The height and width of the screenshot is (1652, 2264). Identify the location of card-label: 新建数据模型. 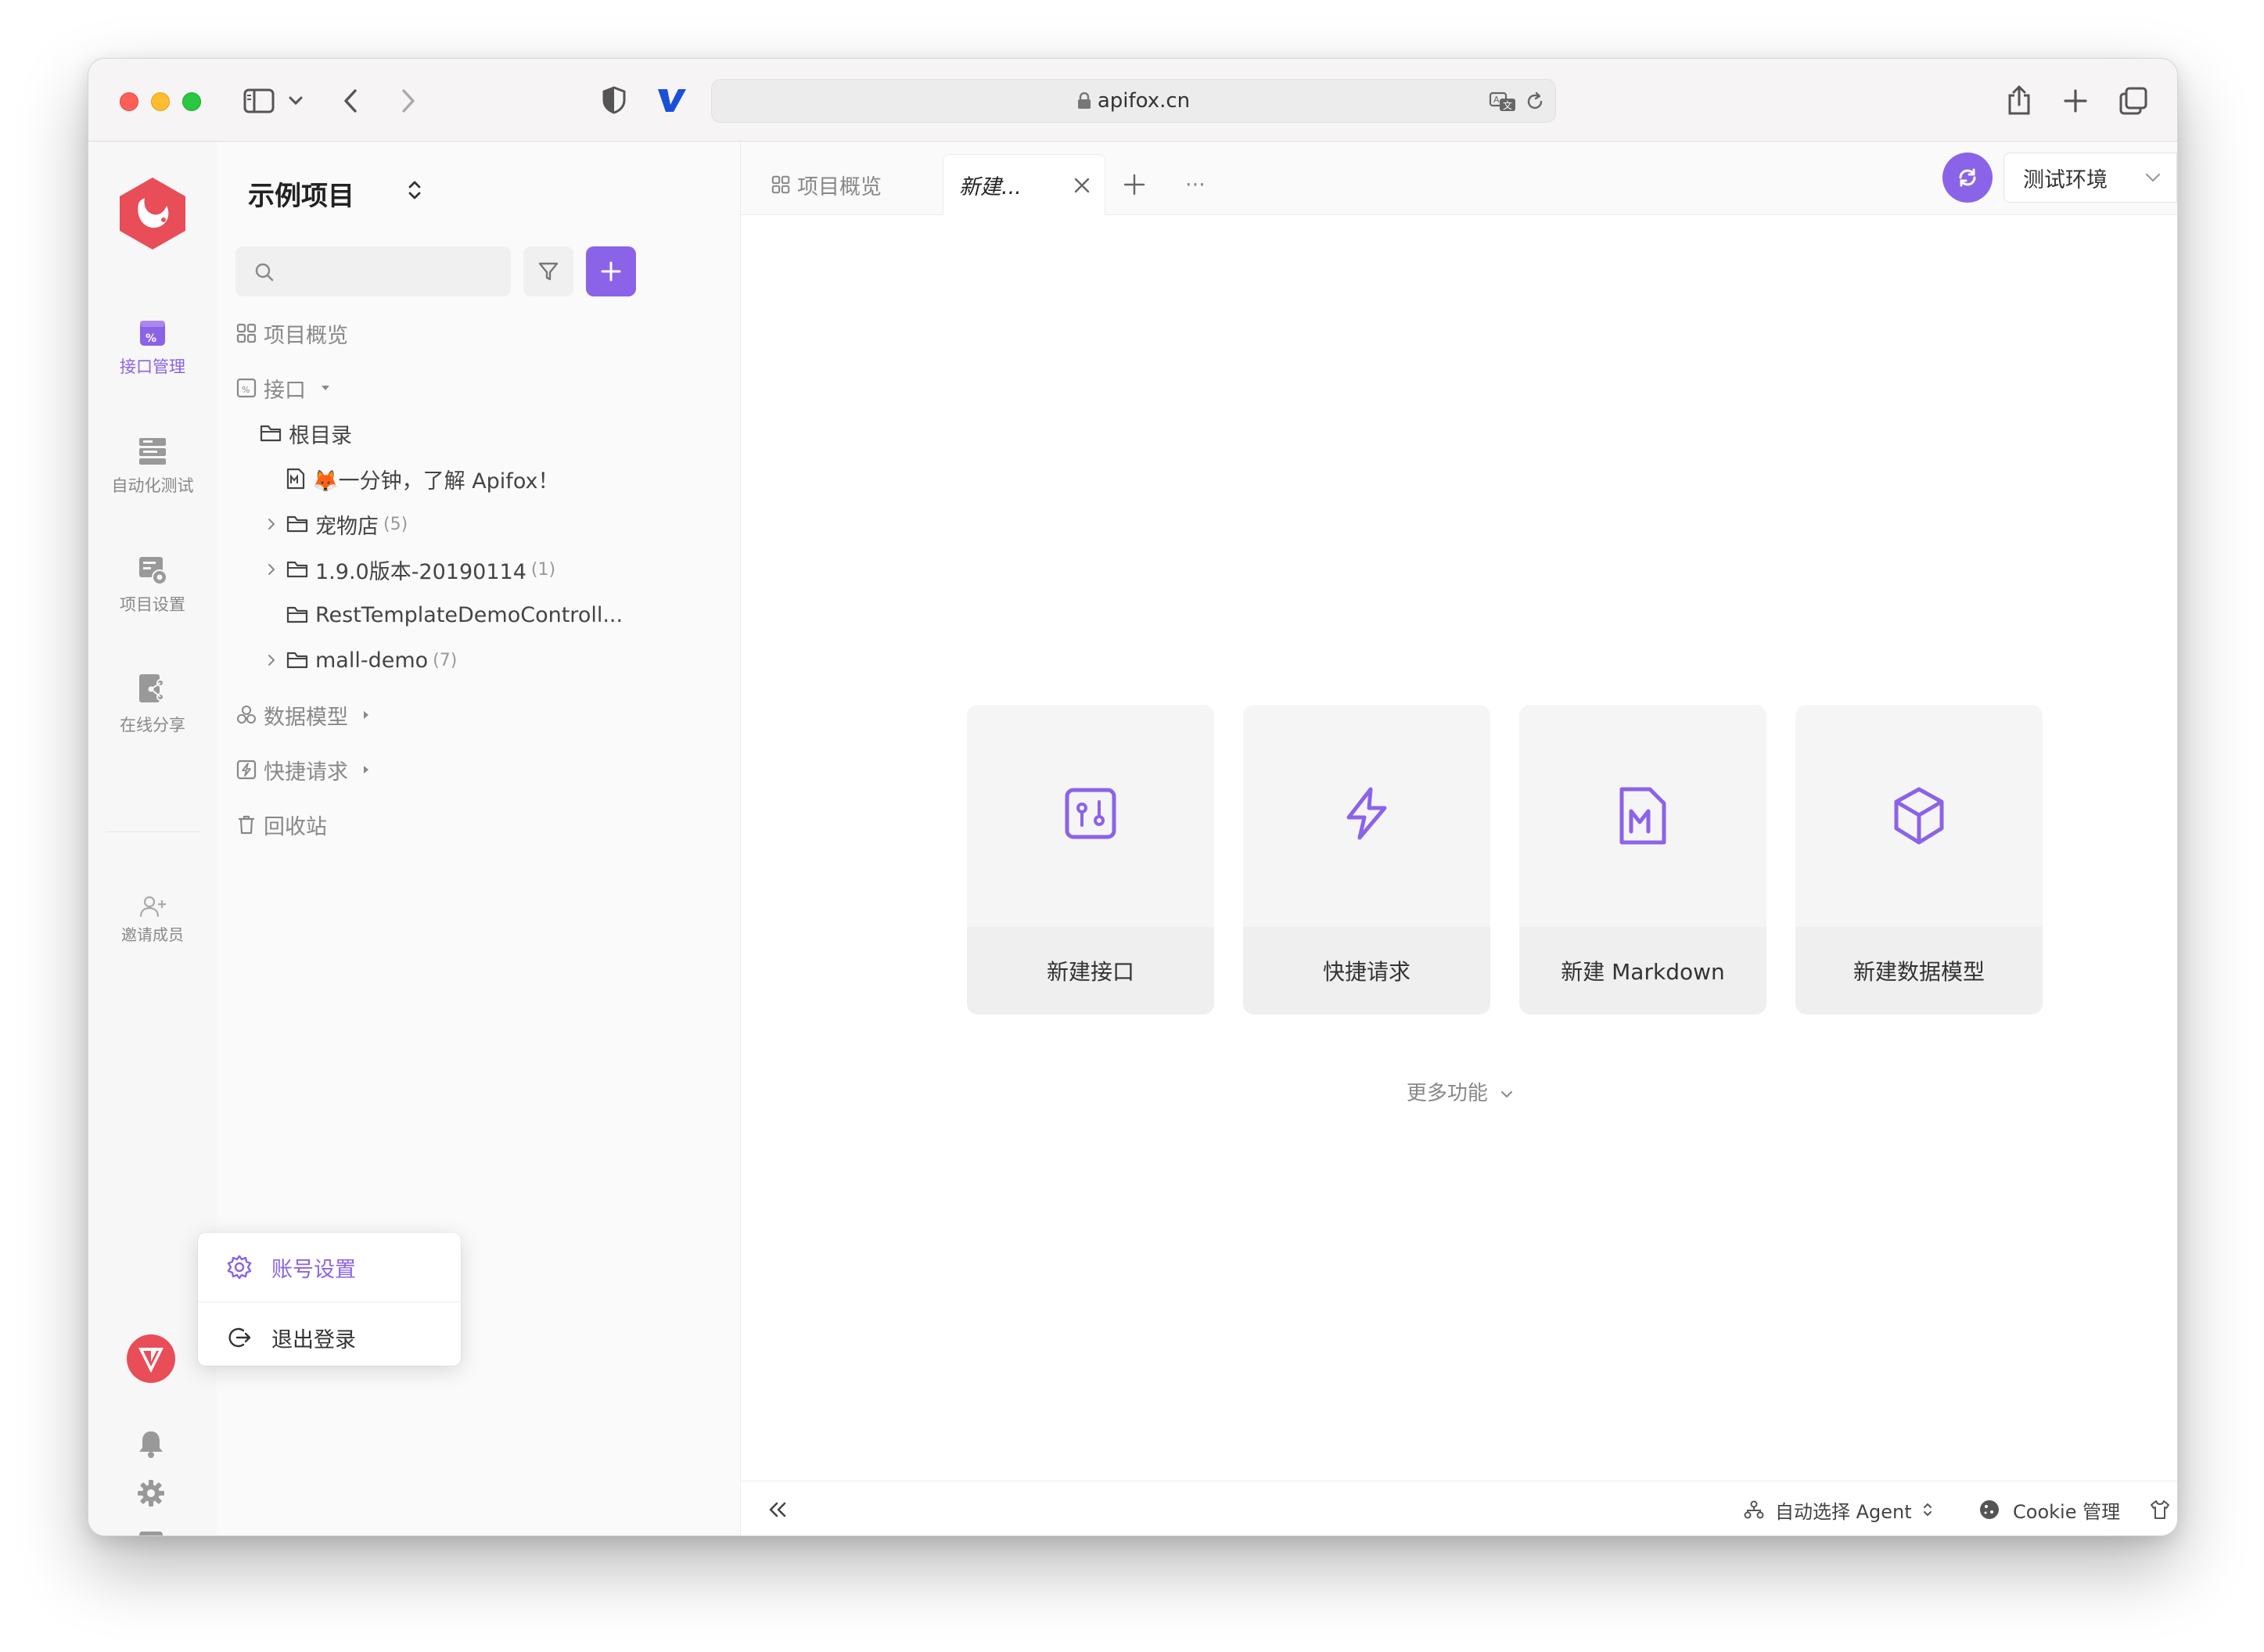
(1919, 971).